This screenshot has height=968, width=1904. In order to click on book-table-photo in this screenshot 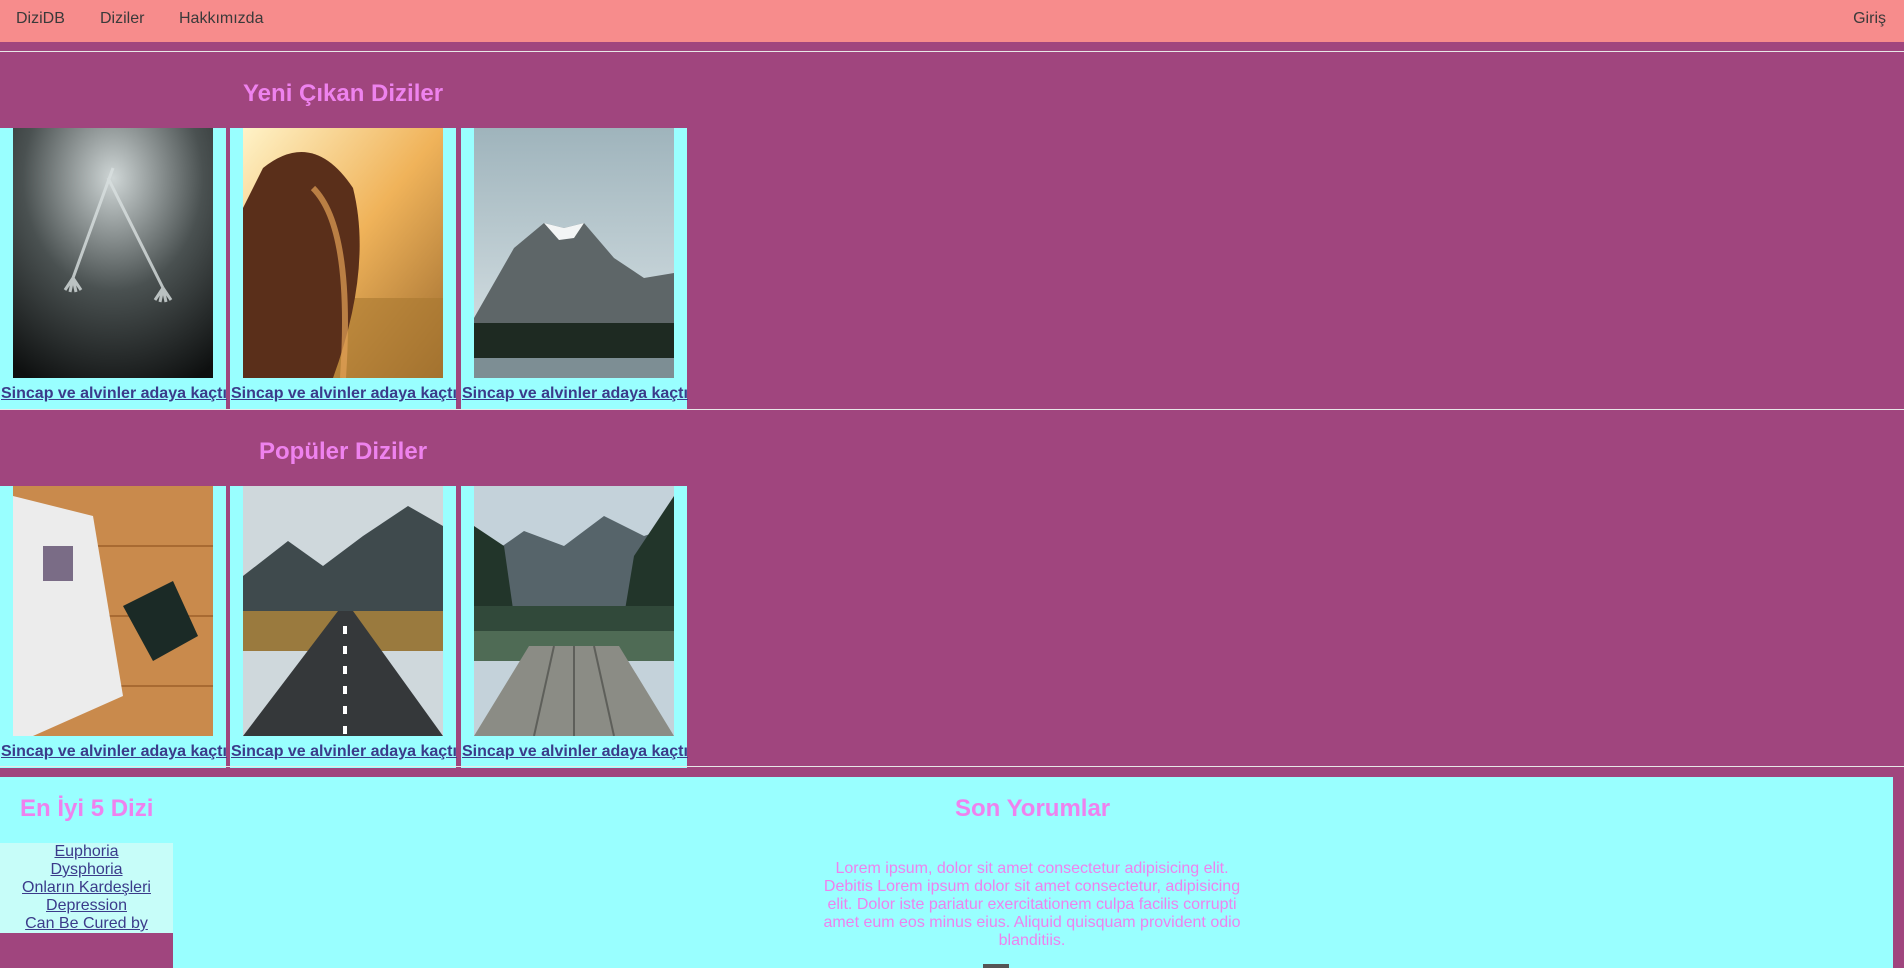, I will do `click(113, 611)`.